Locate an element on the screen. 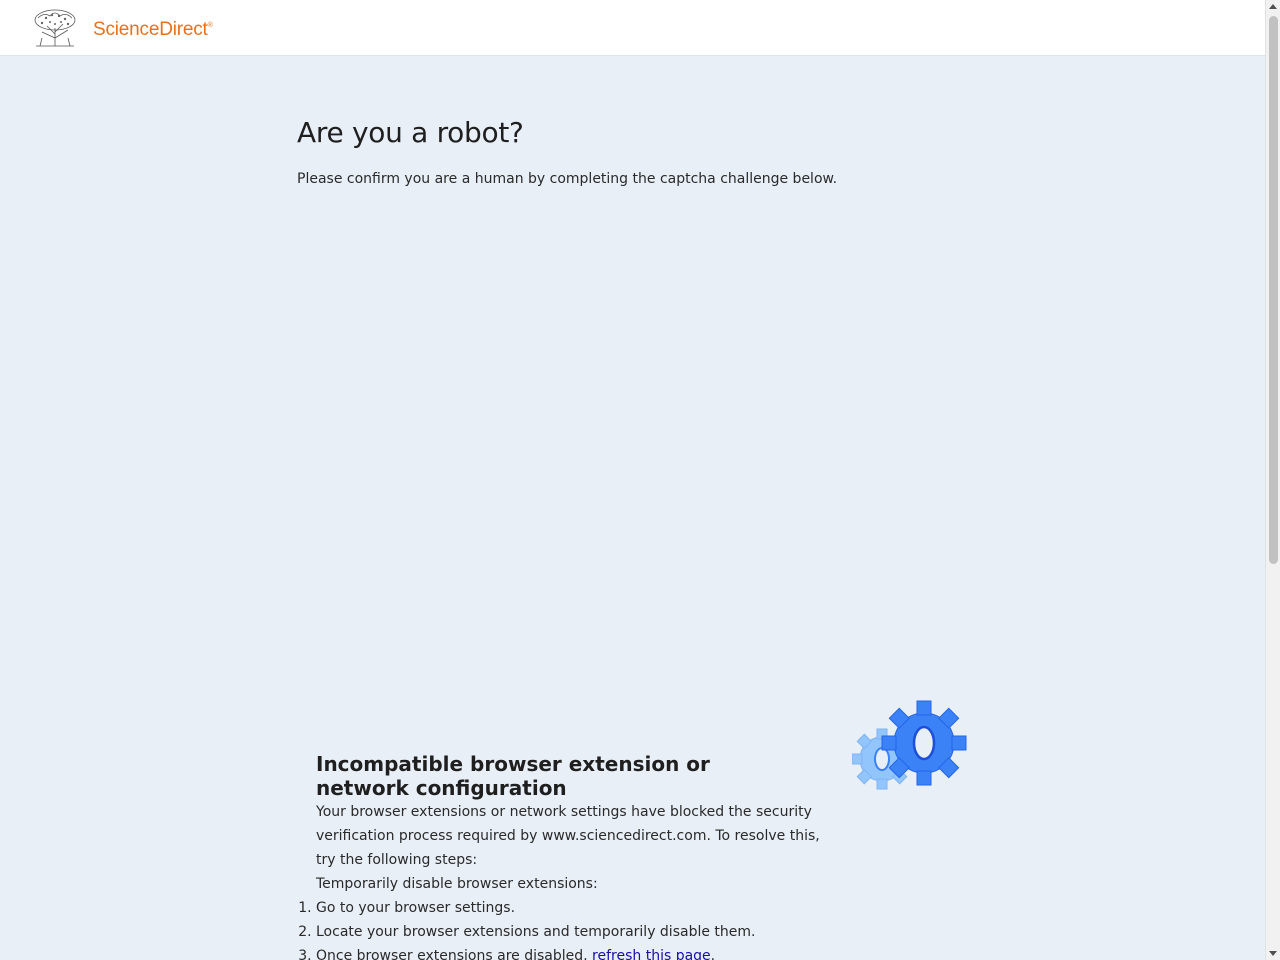 The image size is (1280, 960). step-item: Go to your browser settings. is located at coordinates (576, 908).